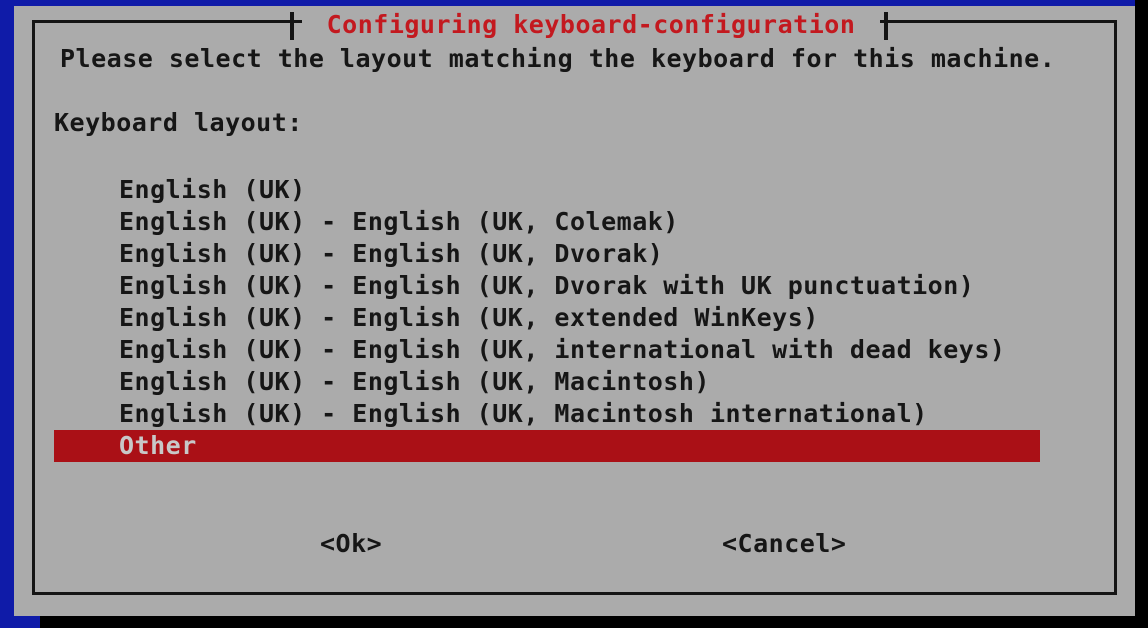 The height and width of the screenshot is (628, 1148). What do you see at coordinates (547, 446) in the screenshot?
I see `list-item: Other` at bounding box center [547, 446].